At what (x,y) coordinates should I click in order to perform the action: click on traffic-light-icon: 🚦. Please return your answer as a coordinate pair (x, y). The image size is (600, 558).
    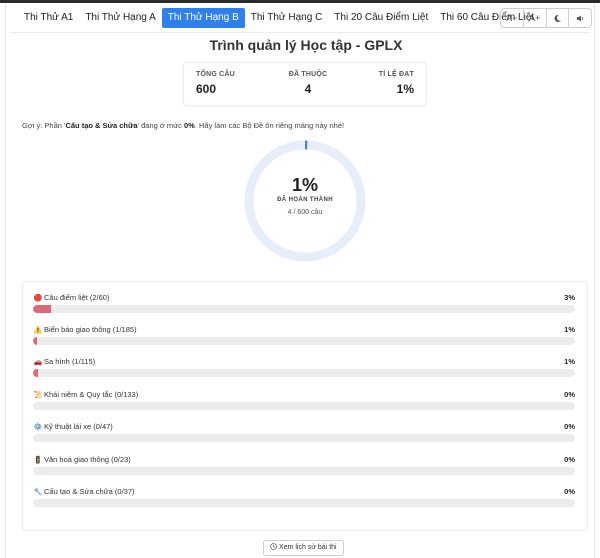
    Looking at the image, I should click on (38, 460).